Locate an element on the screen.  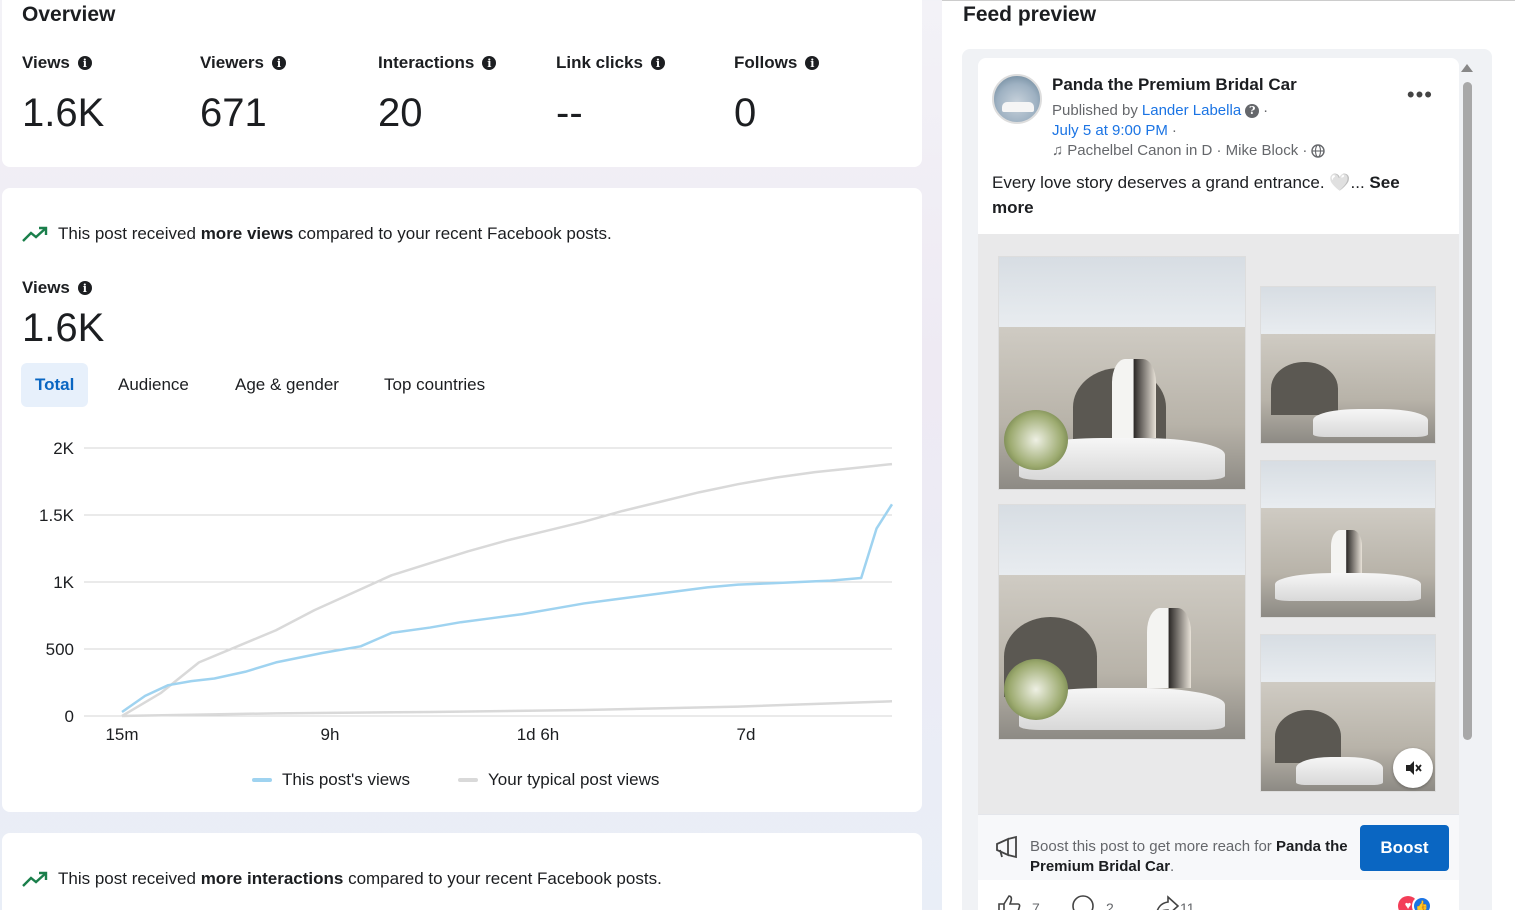
legend-label: Your typical post views is located at coordinates (574, 779).